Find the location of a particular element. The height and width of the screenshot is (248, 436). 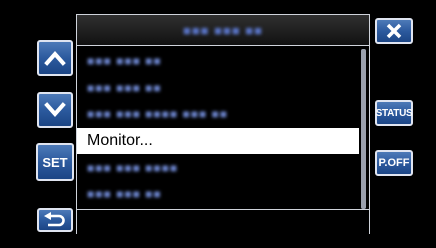

scrollbar is located at coordinates (363, 129).